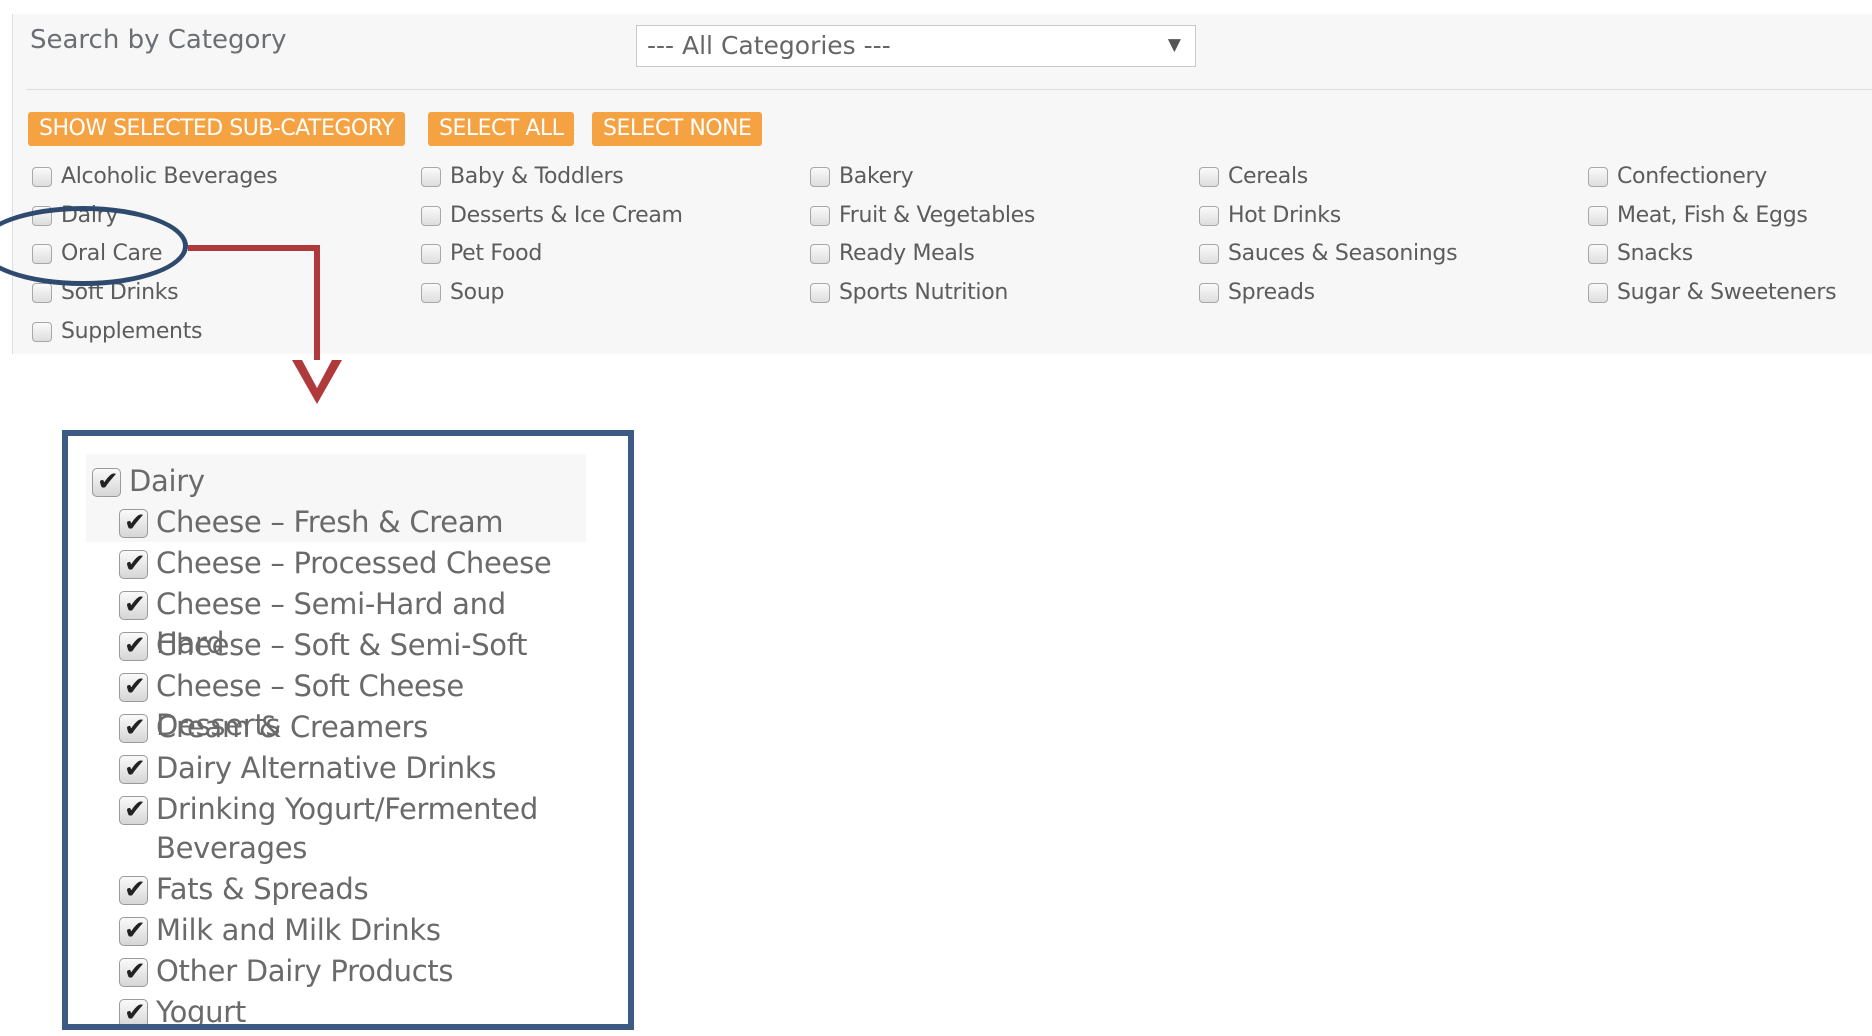 This screenshot has width=1872, height=1036. I want to click on subcategory-checkbox: Cream & Creamers, so click(273, 728).